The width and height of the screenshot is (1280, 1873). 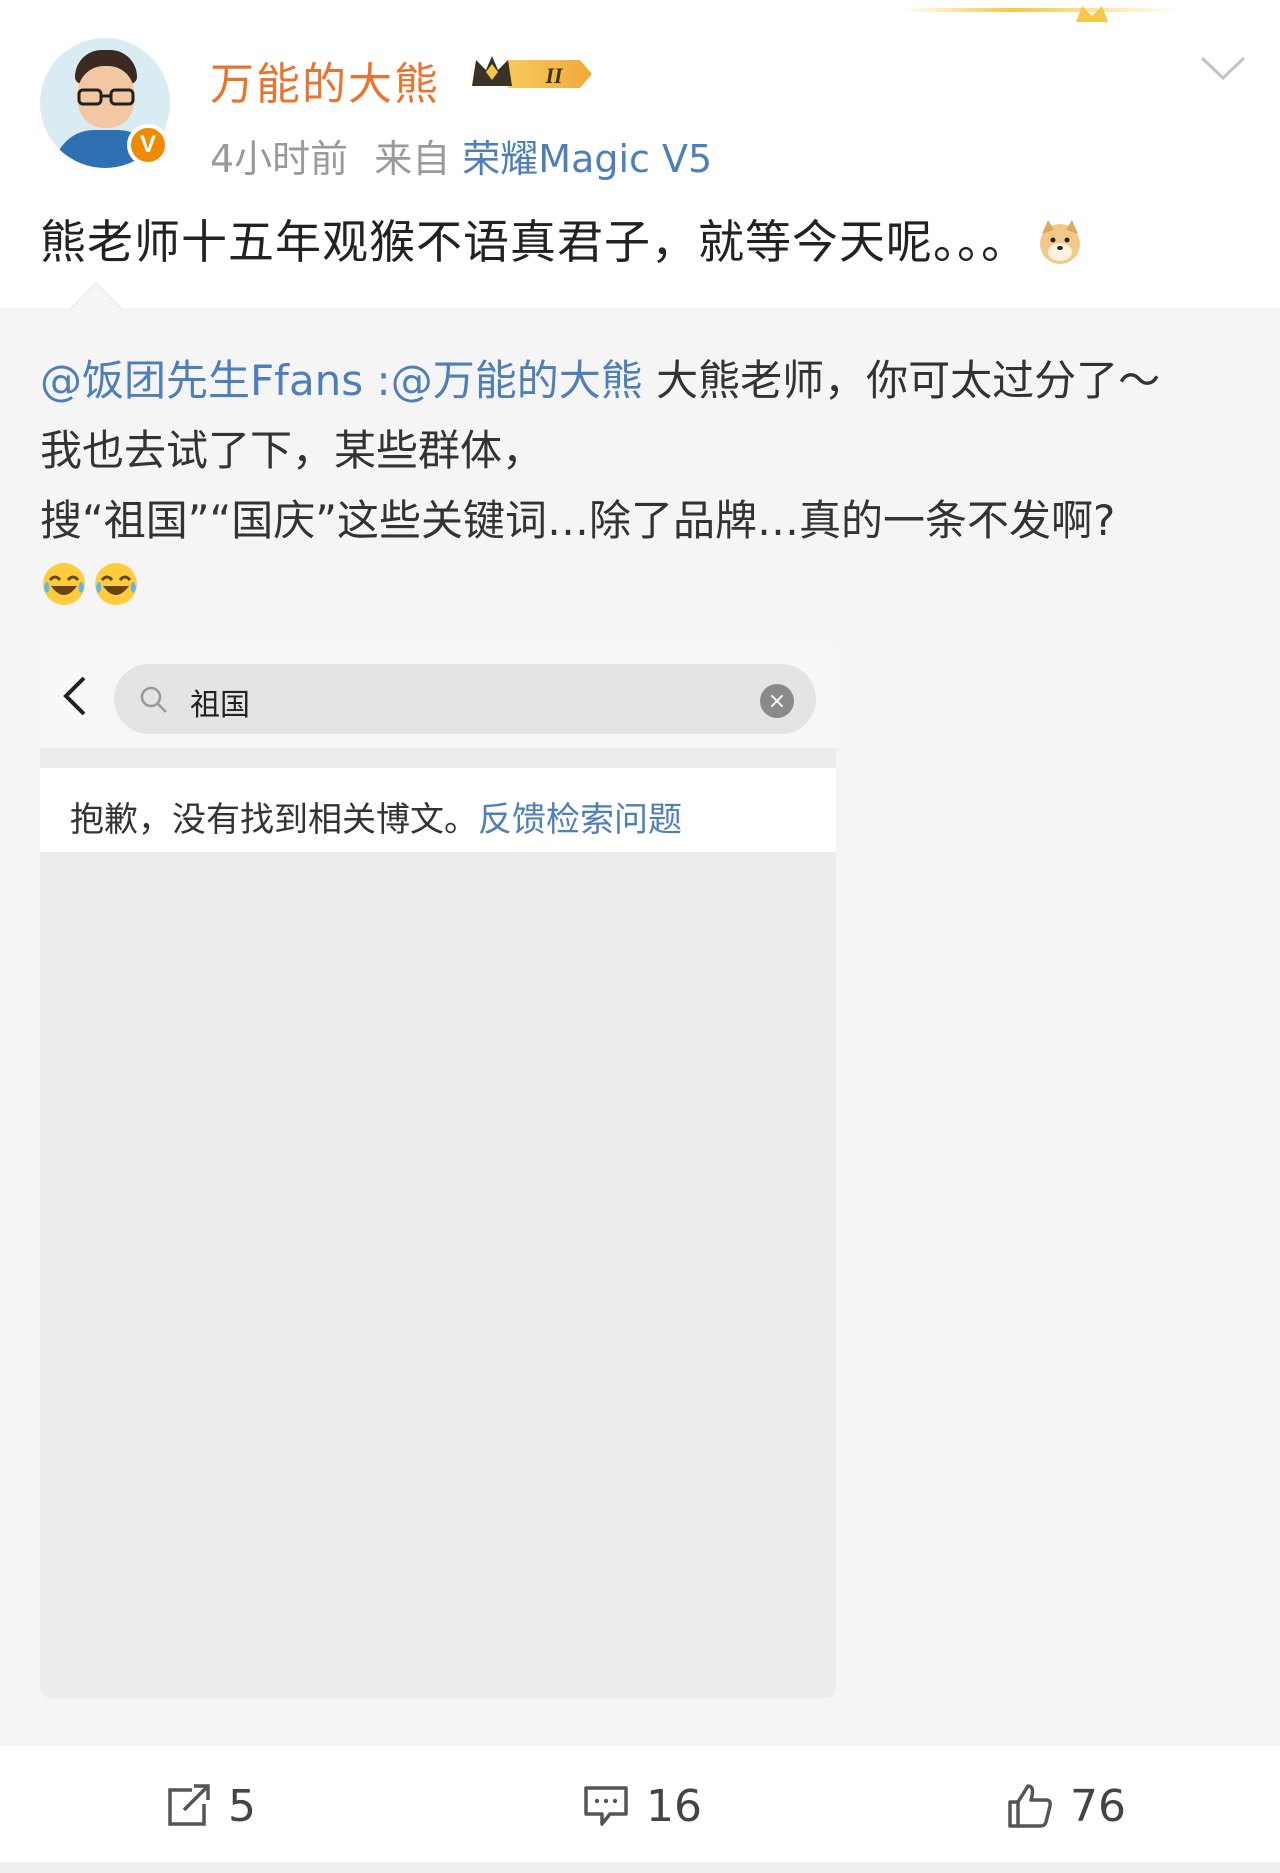 I want to click on screenshot-divider, so click(x=438, y=755).